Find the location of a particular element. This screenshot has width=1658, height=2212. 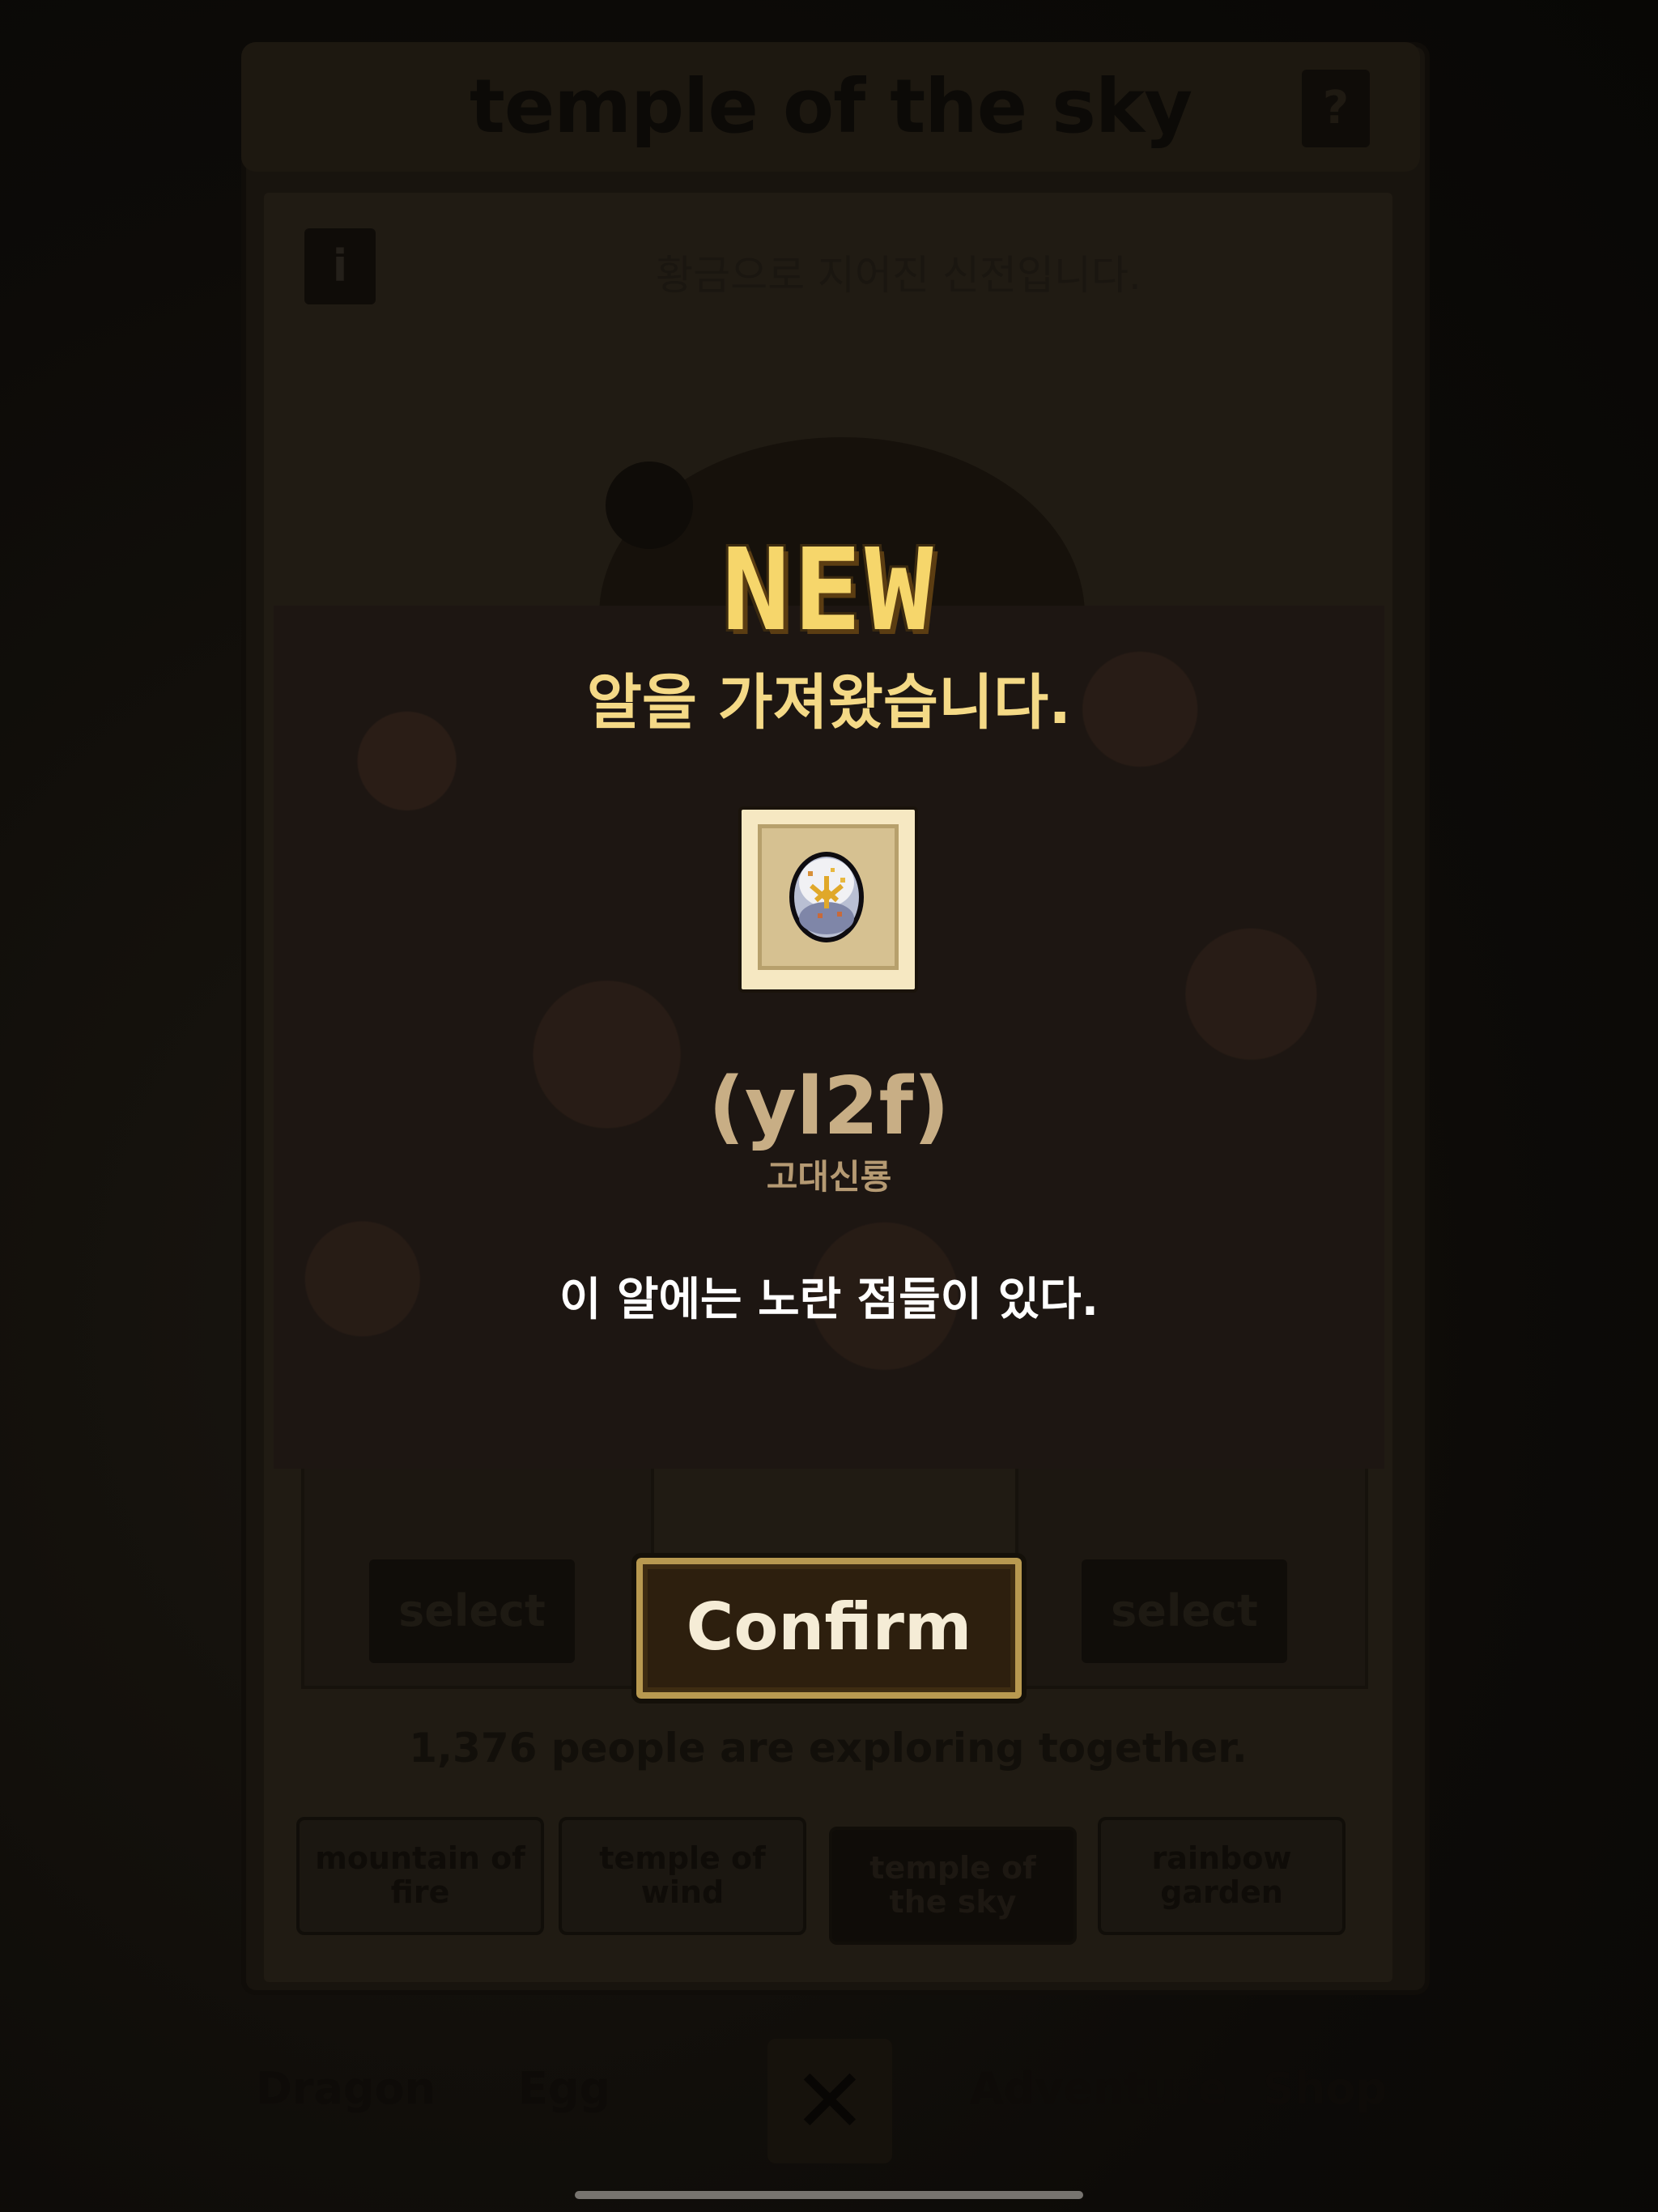

nav-adventure: Adventure is located at coordinates (1098, 2088).